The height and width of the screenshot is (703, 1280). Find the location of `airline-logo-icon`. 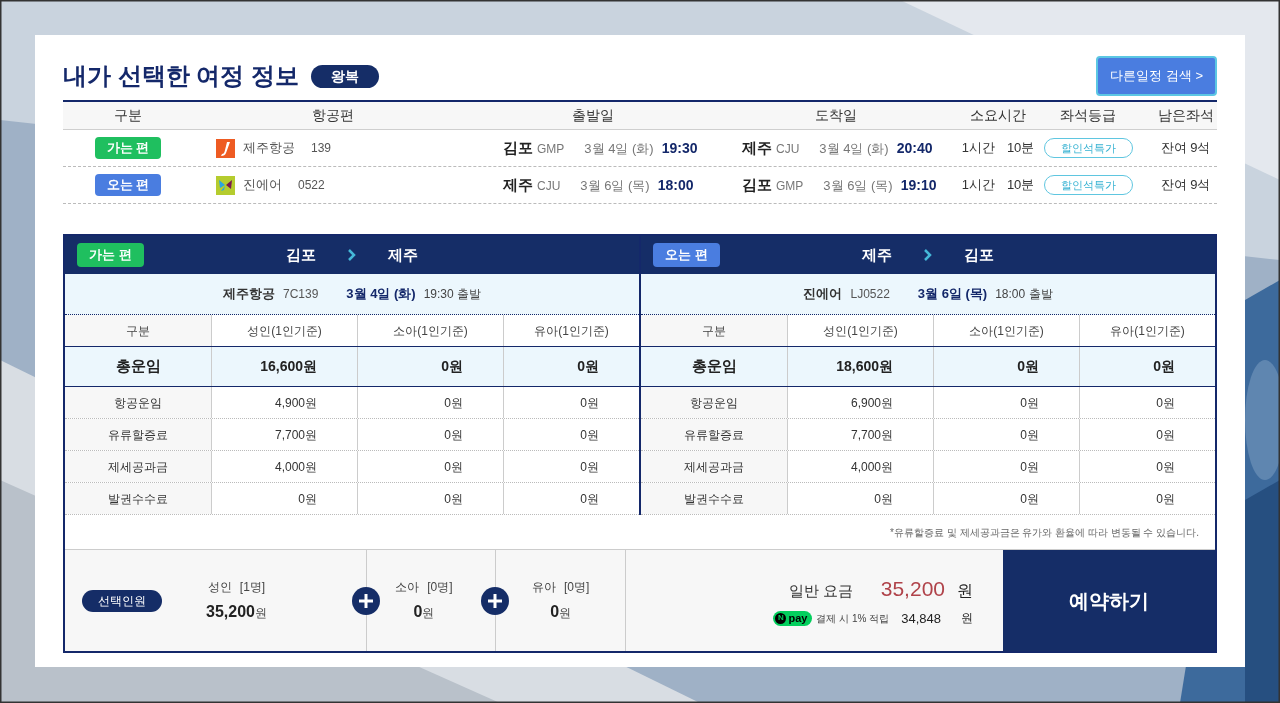

airline-logo-icon is located at coordinates (225, 148).